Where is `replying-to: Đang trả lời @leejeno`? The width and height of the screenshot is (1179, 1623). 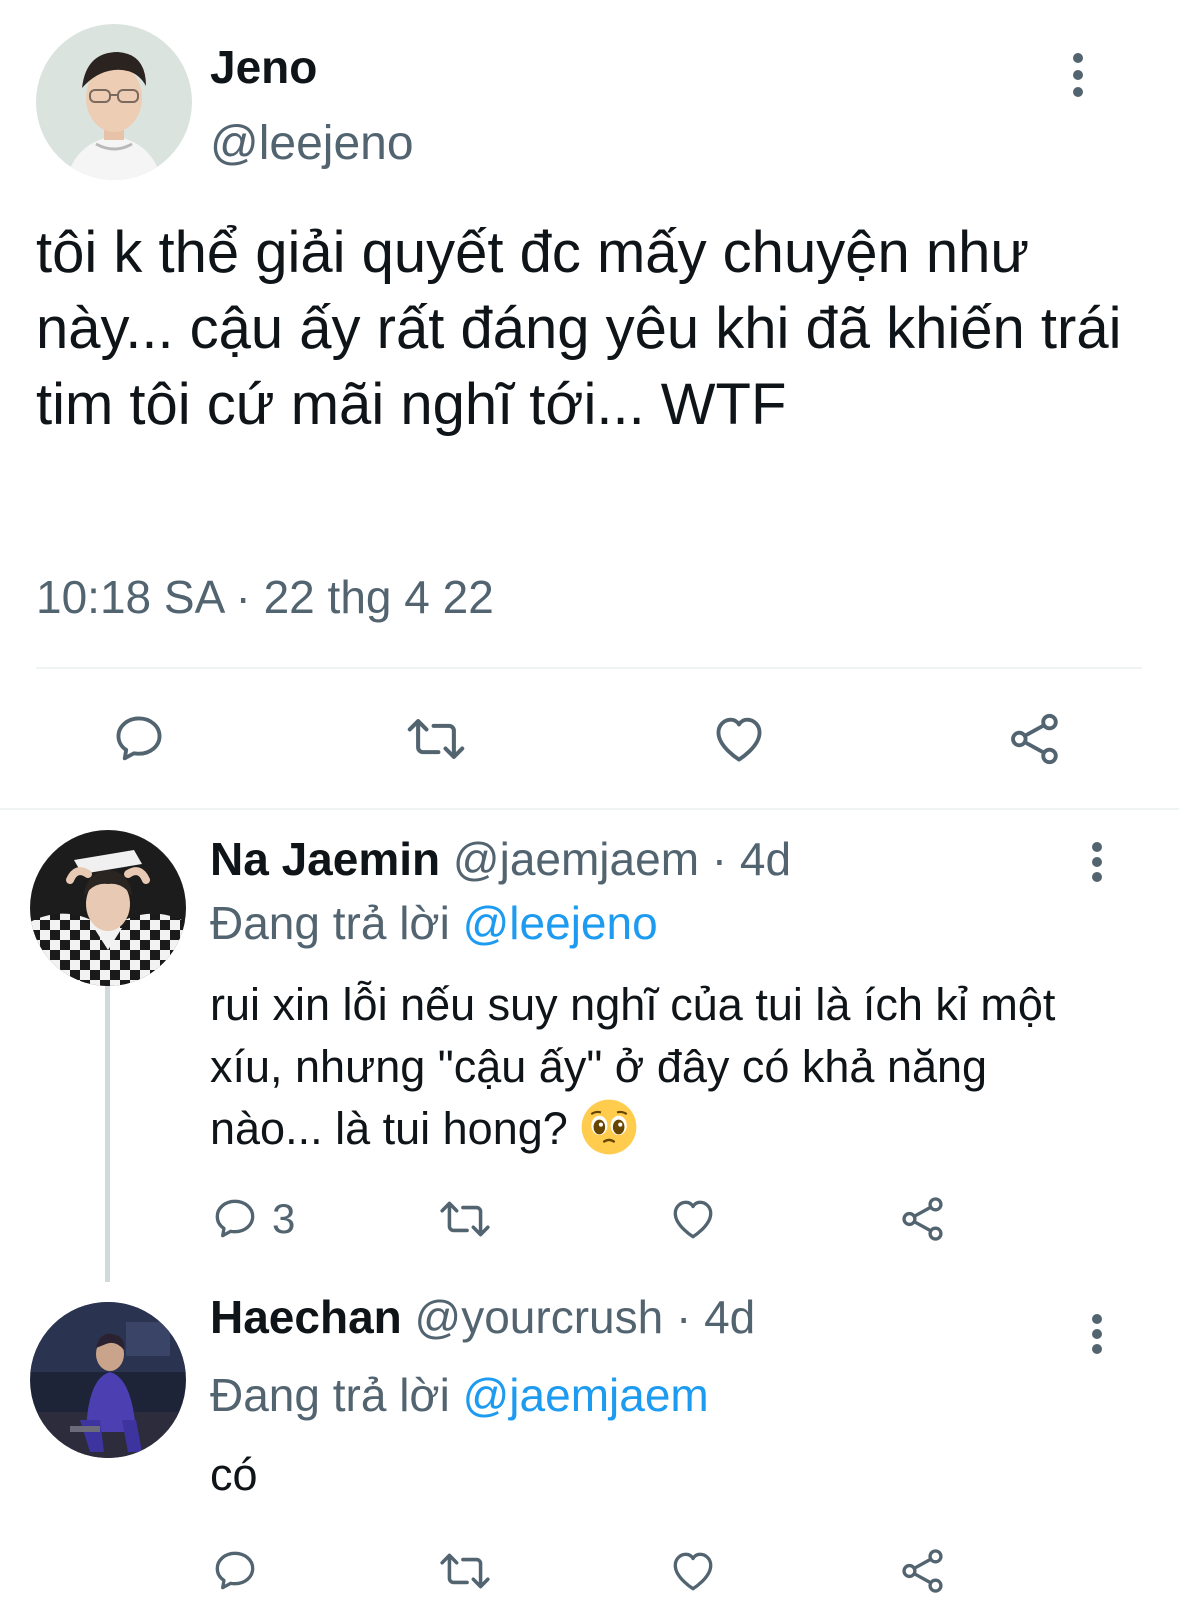
replying-to: Đang trả lời @leejeno is located at coordinates (434, 923).